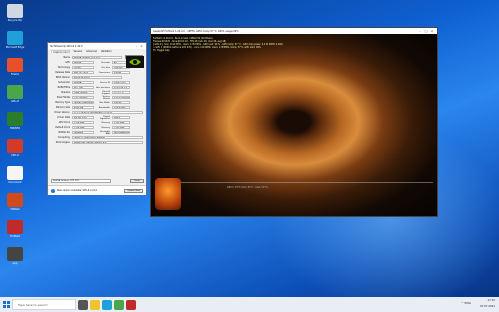 This screenshot has width=499, height=312. What do you see at coordinates (64, 132) in the screenshot?
I see `info-key: NVIDIA SLI` at bounding box center [64, 132].